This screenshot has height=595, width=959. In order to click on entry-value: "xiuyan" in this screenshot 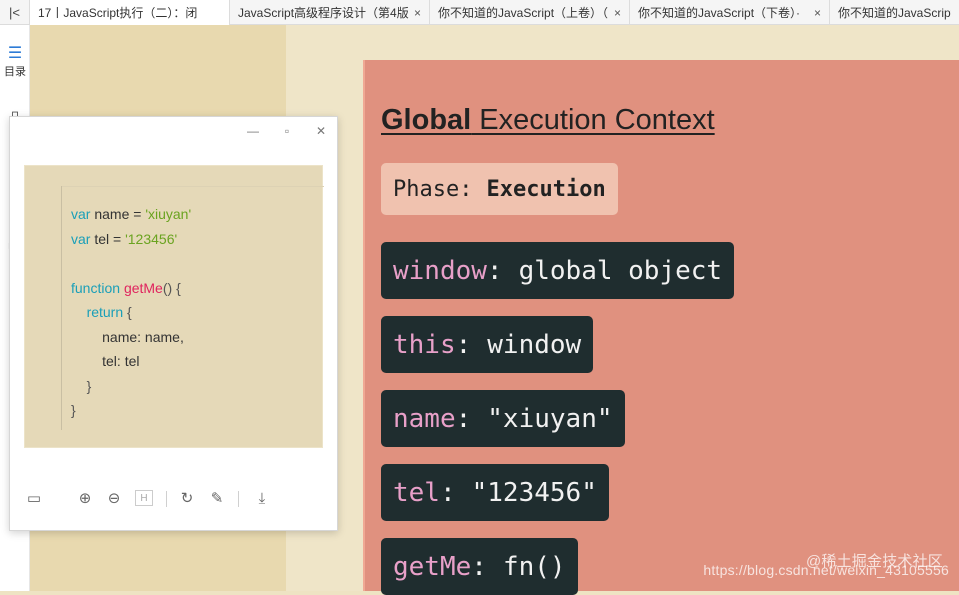, I will do `click(550, 418)`.